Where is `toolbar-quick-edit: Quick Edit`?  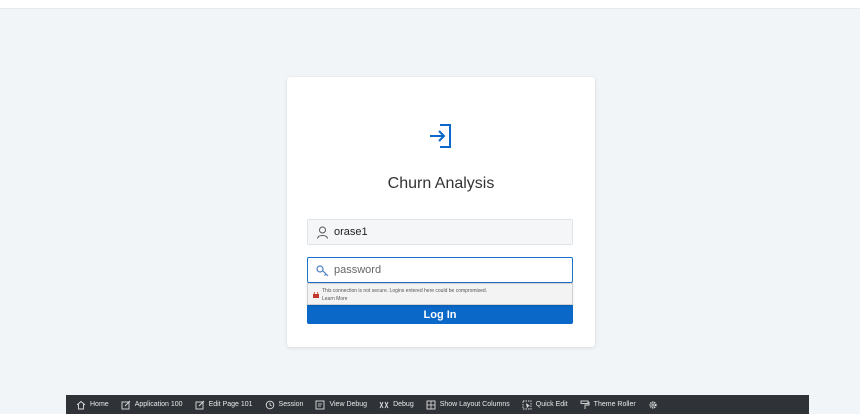
toolbar-quick-edit: Quick Edit is located at coordinates (545, 404).